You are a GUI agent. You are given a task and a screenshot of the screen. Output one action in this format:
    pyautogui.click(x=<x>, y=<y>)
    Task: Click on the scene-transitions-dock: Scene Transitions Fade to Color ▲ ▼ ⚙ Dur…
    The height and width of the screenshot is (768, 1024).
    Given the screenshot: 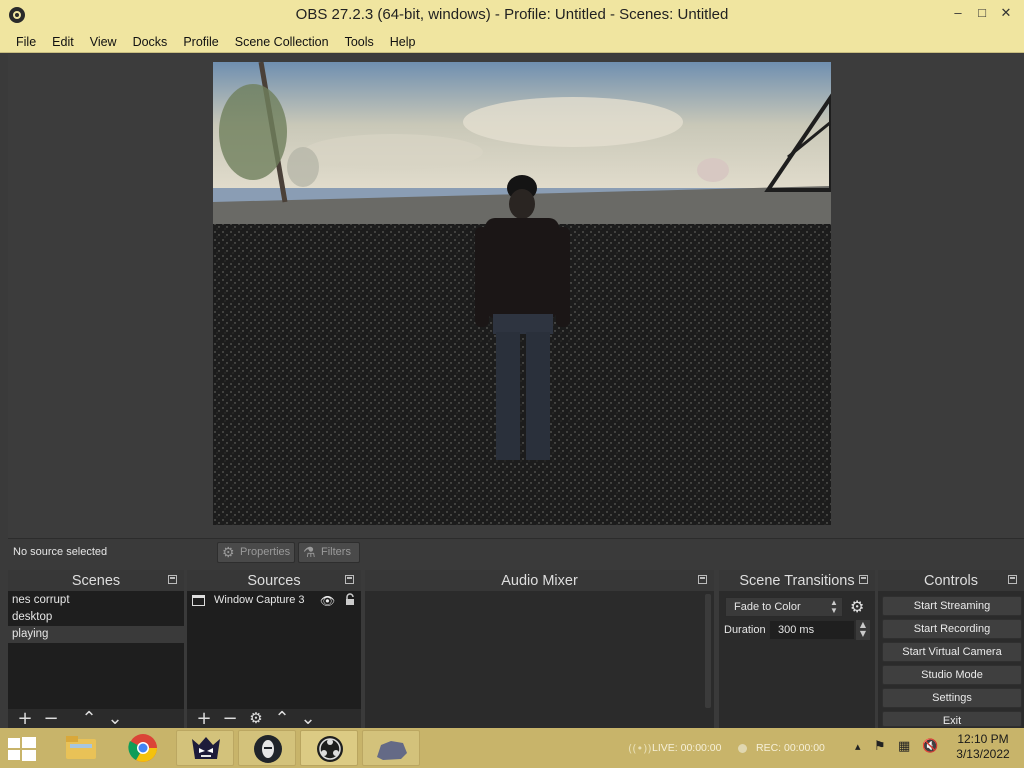 What is the action you would take?
    pyautogui.click(x=797, y=649)
    